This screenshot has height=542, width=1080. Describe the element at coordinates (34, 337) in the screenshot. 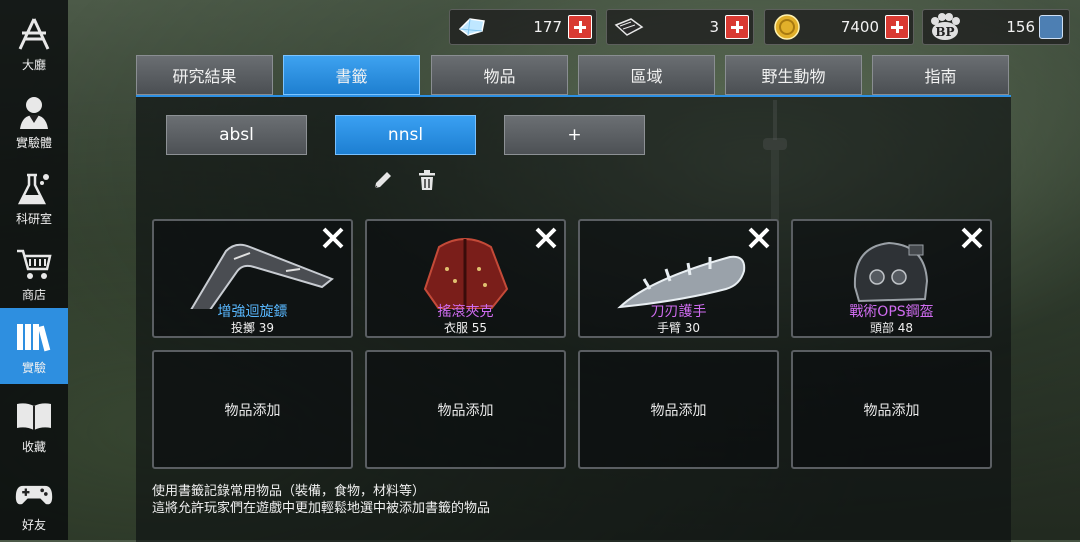

I see `books-icon` at that location.